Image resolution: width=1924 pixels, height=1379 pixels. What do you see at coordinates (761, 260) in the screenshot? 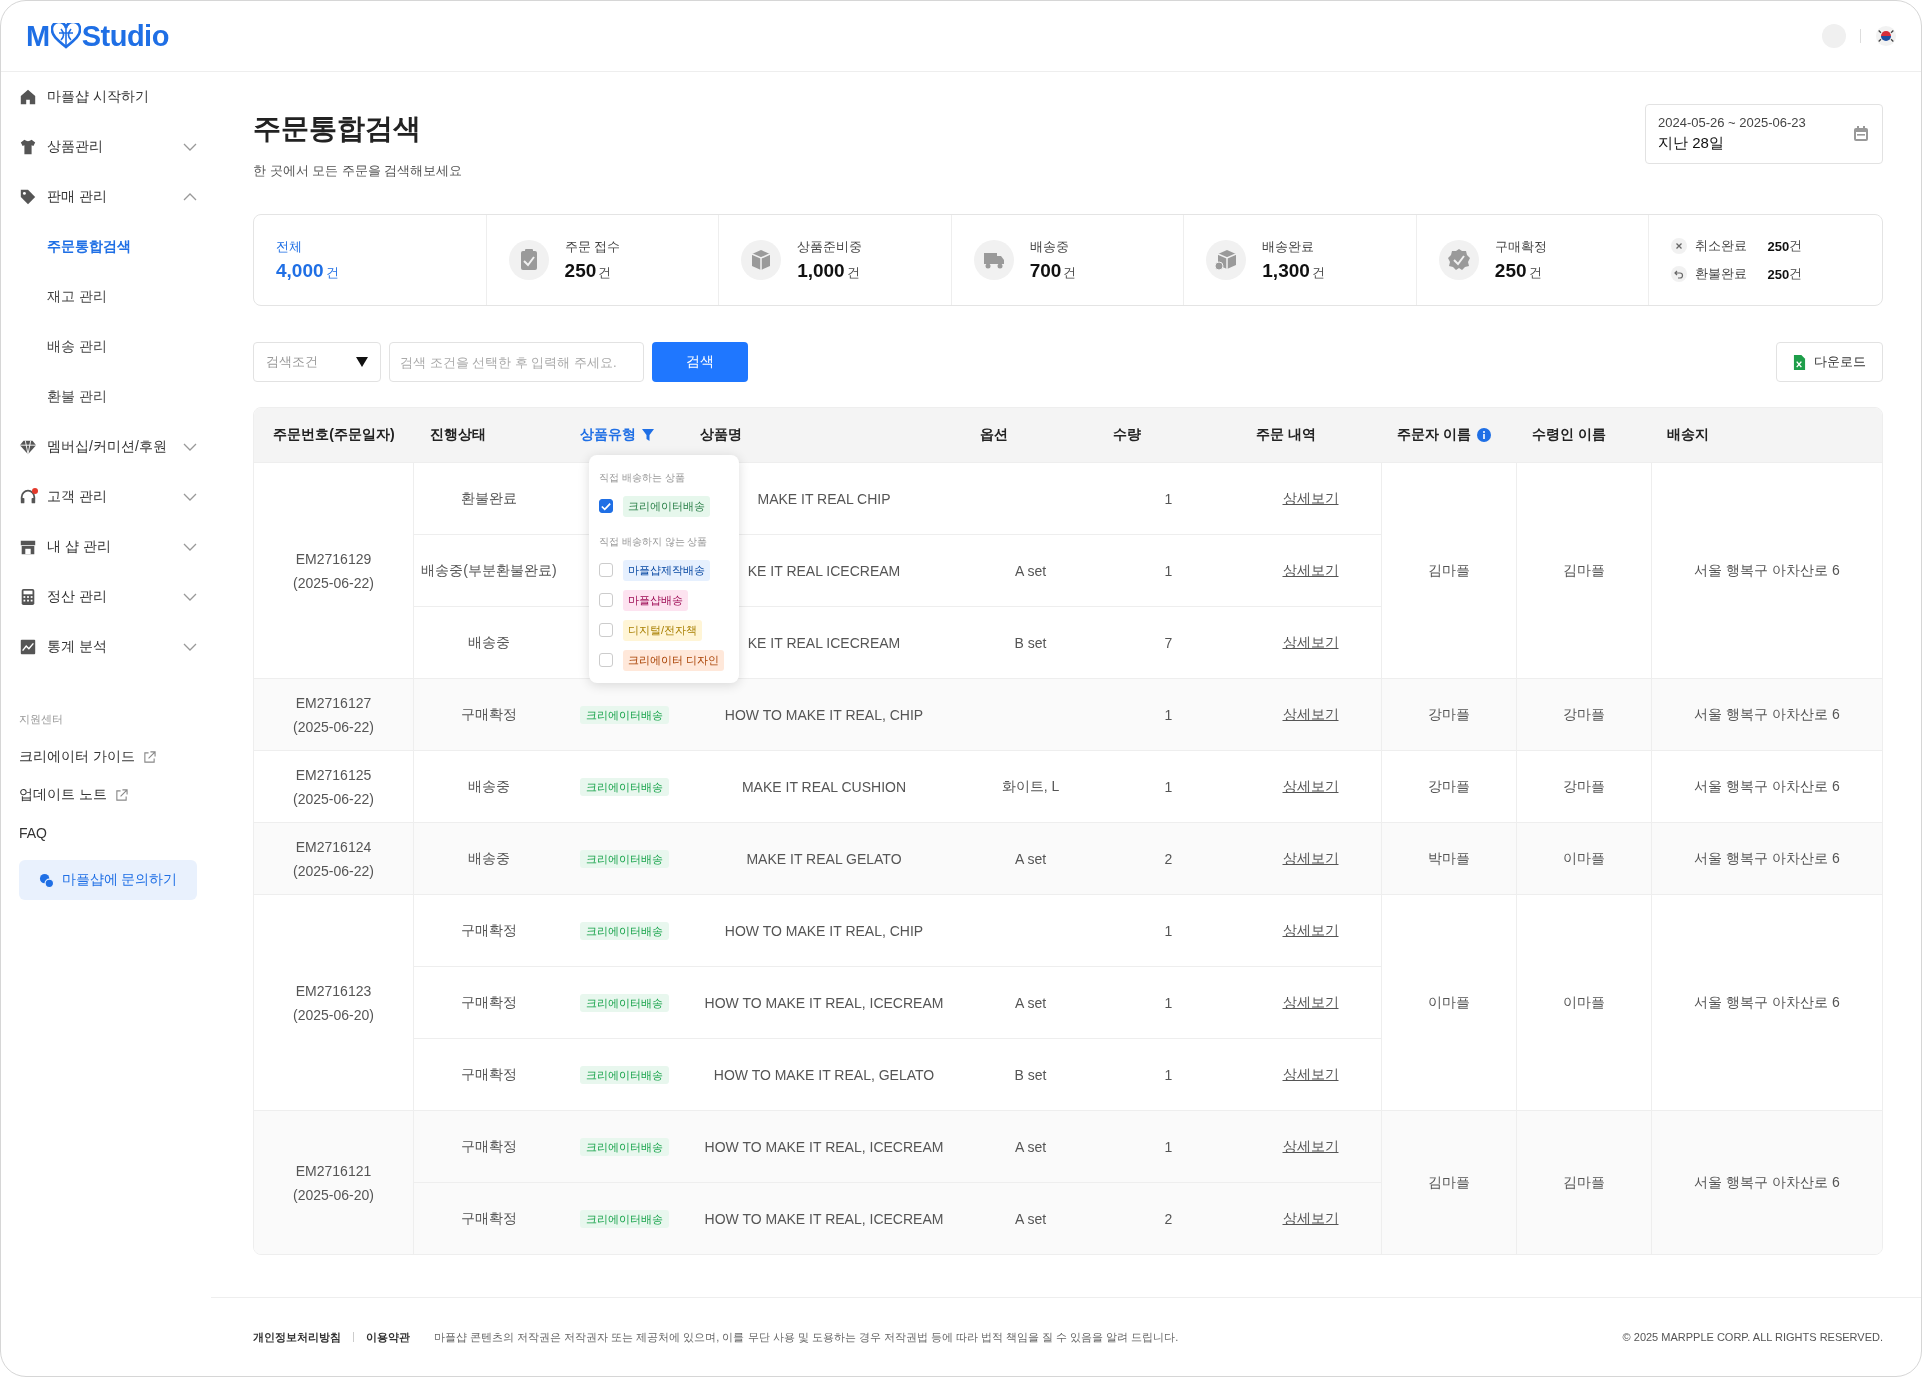
I see `box-icon` at bounding box center [761, 260].